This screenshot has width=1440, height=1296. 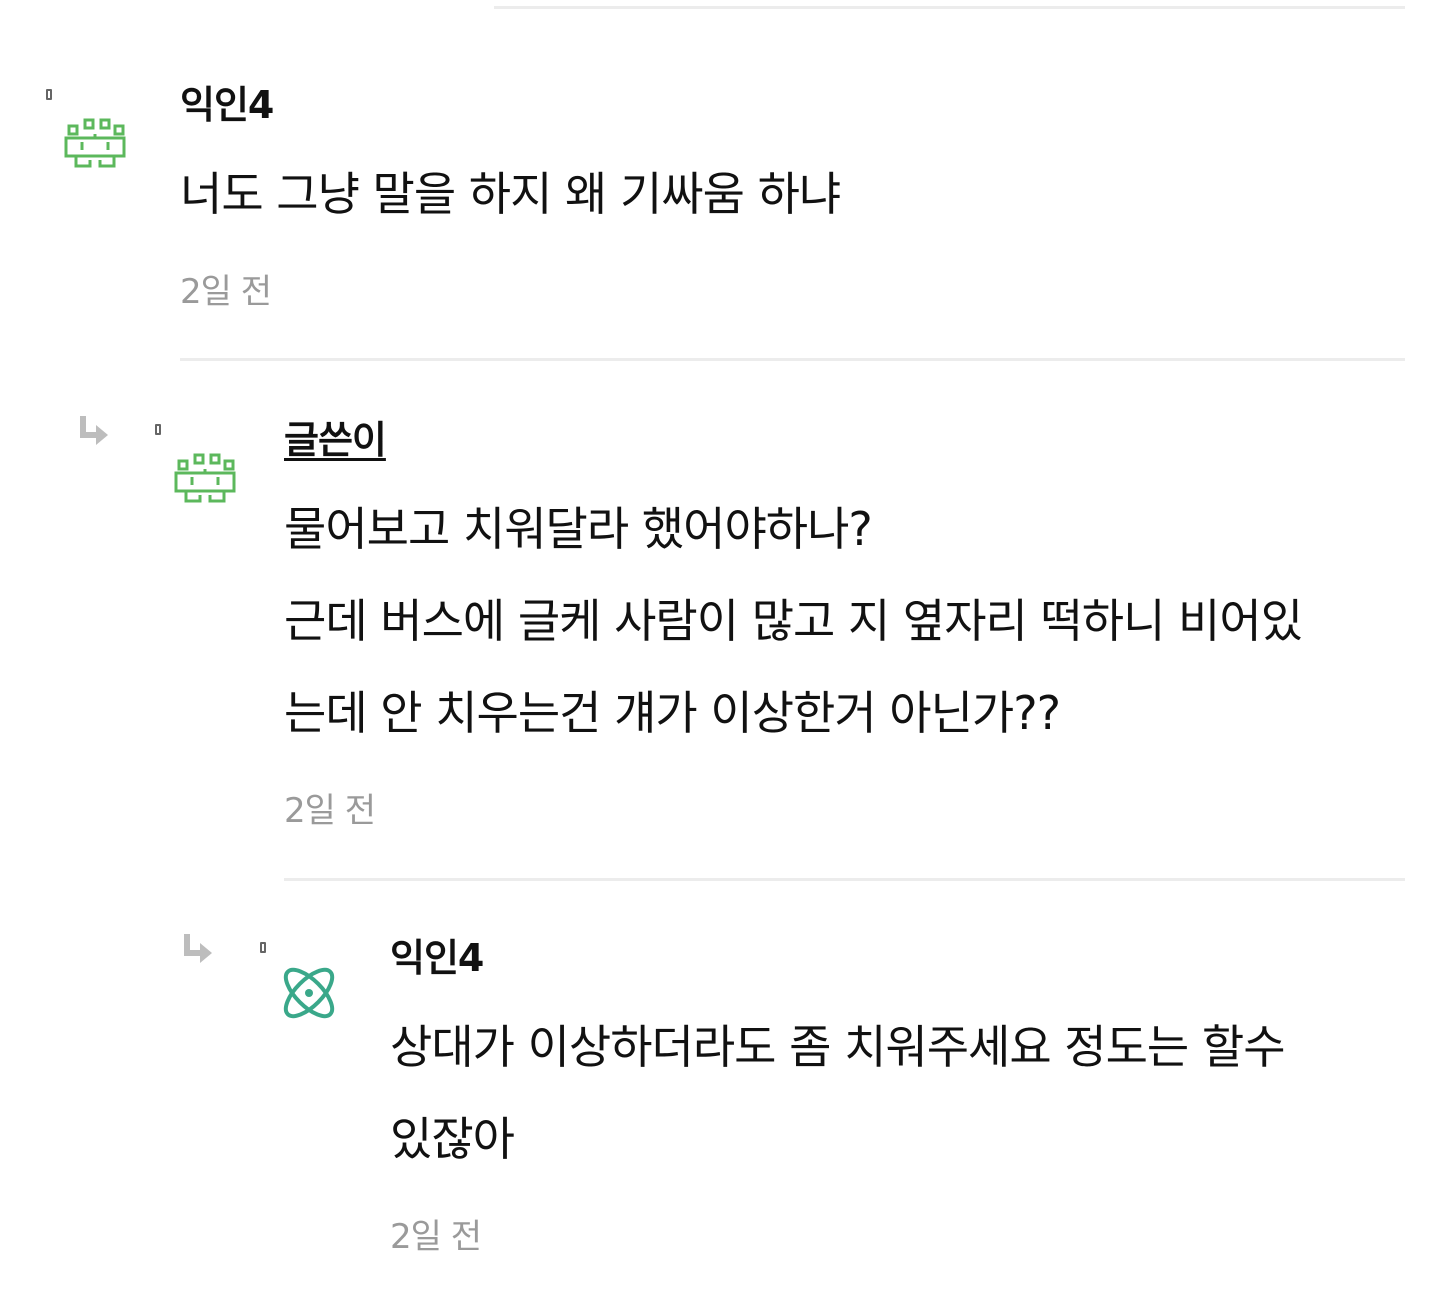 What do you see at coordinates (452, 1139) in the screenshot?
I see `comment-body-line: 있잖아` at bounding box center [452, 1139].